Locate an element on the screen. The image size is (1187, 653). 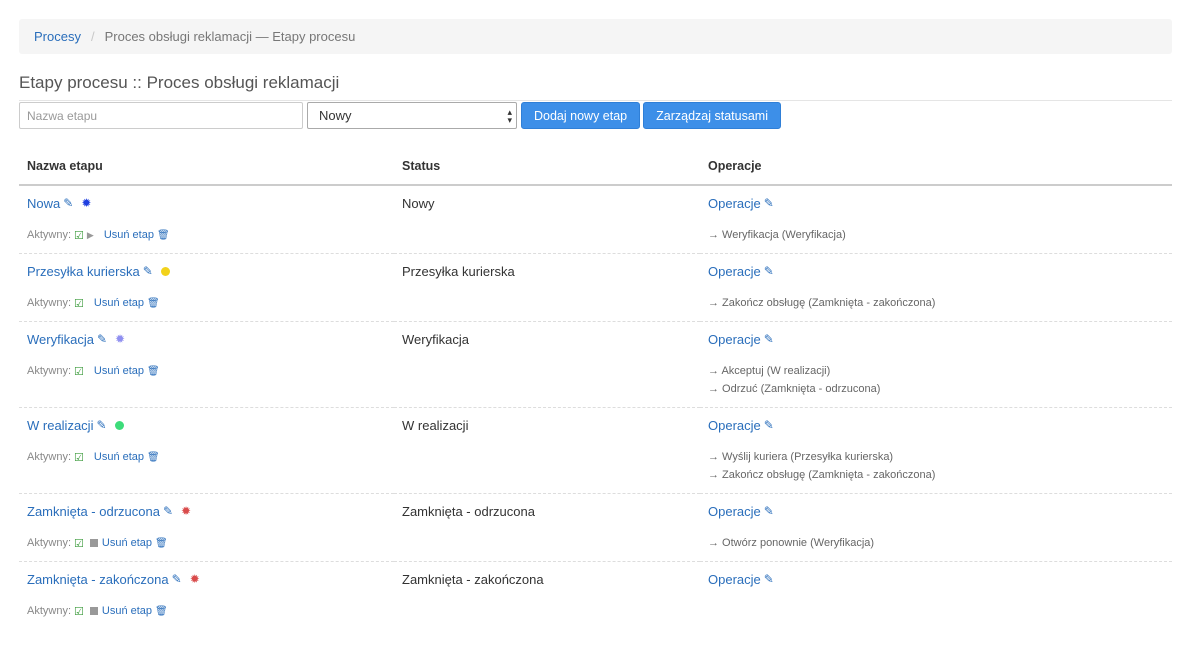
select-arrows-icon: ▴ ▾ is located at coordinates (509, 115).